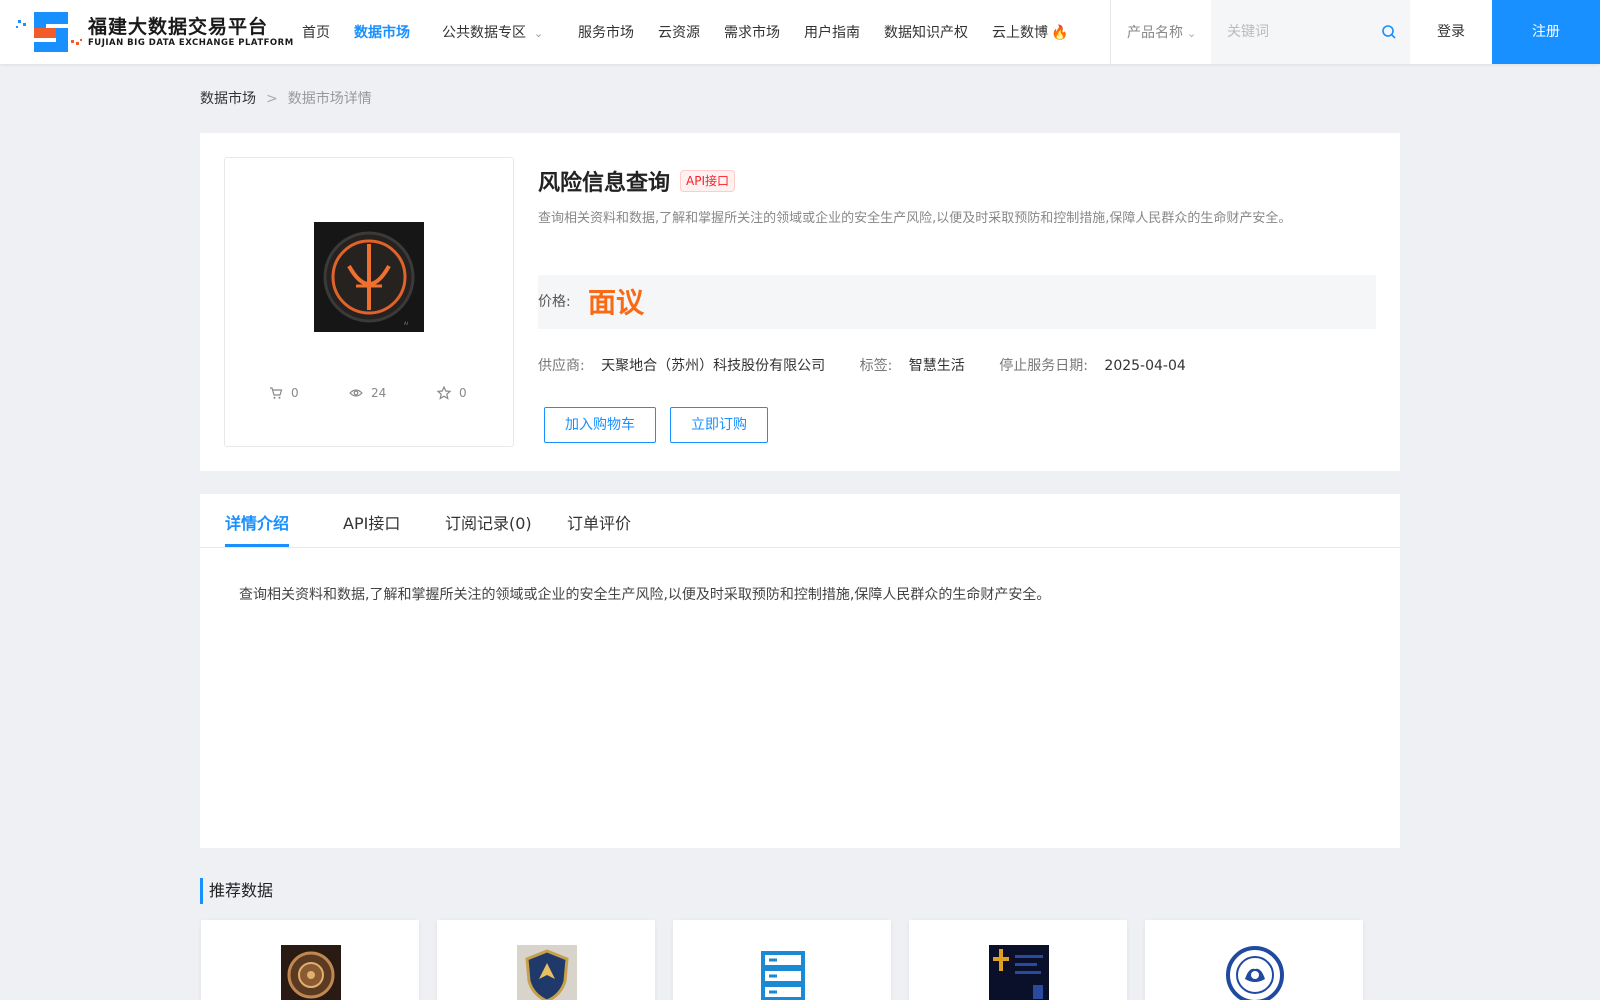 The image size is (1600, 1000). What do you see at coordinates (561, 366) in the screenshot?
I see `supplier-label: 供应商:` at bounding box center [561, 366].